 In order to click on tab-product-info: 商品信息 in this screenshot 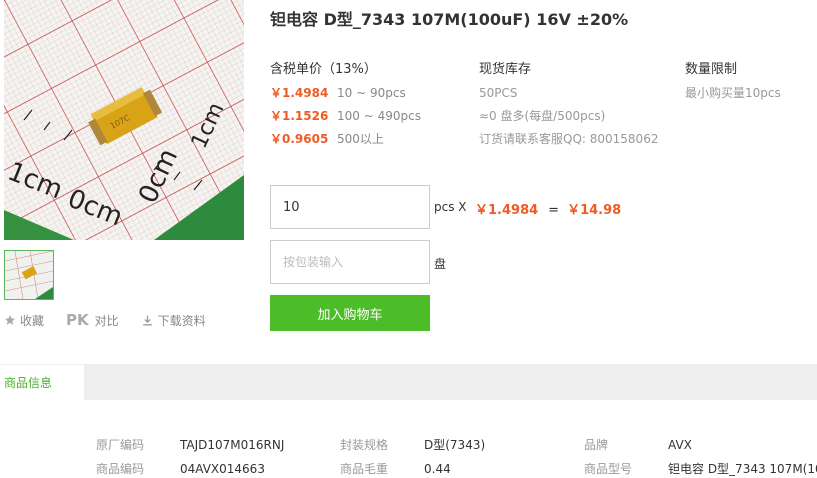, I will do `click(42, 382)`.